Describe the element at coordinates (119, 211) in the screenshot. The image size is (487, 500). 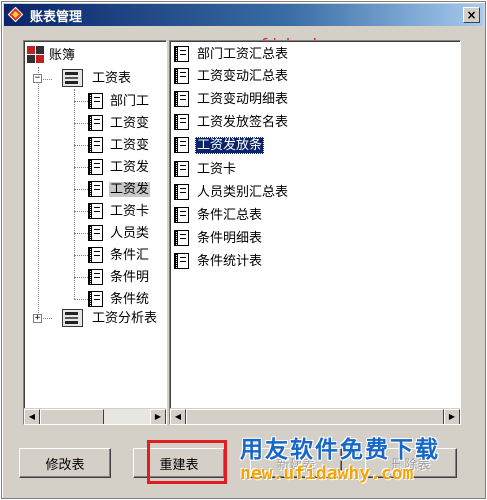
I see `tree-item: 工资卡` at that location.